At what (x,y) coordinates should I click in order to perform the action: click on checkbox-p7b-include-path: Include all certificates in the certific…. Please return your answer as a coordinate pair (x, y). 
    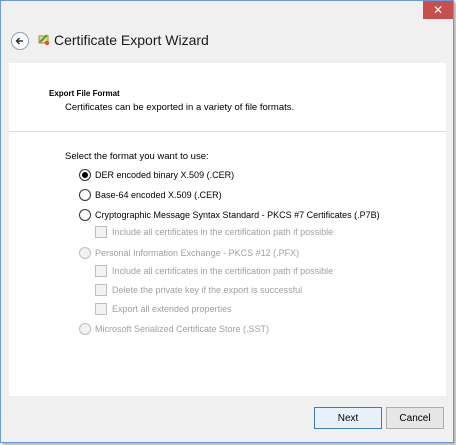
    Looking at the image, I should click on (214, 232).